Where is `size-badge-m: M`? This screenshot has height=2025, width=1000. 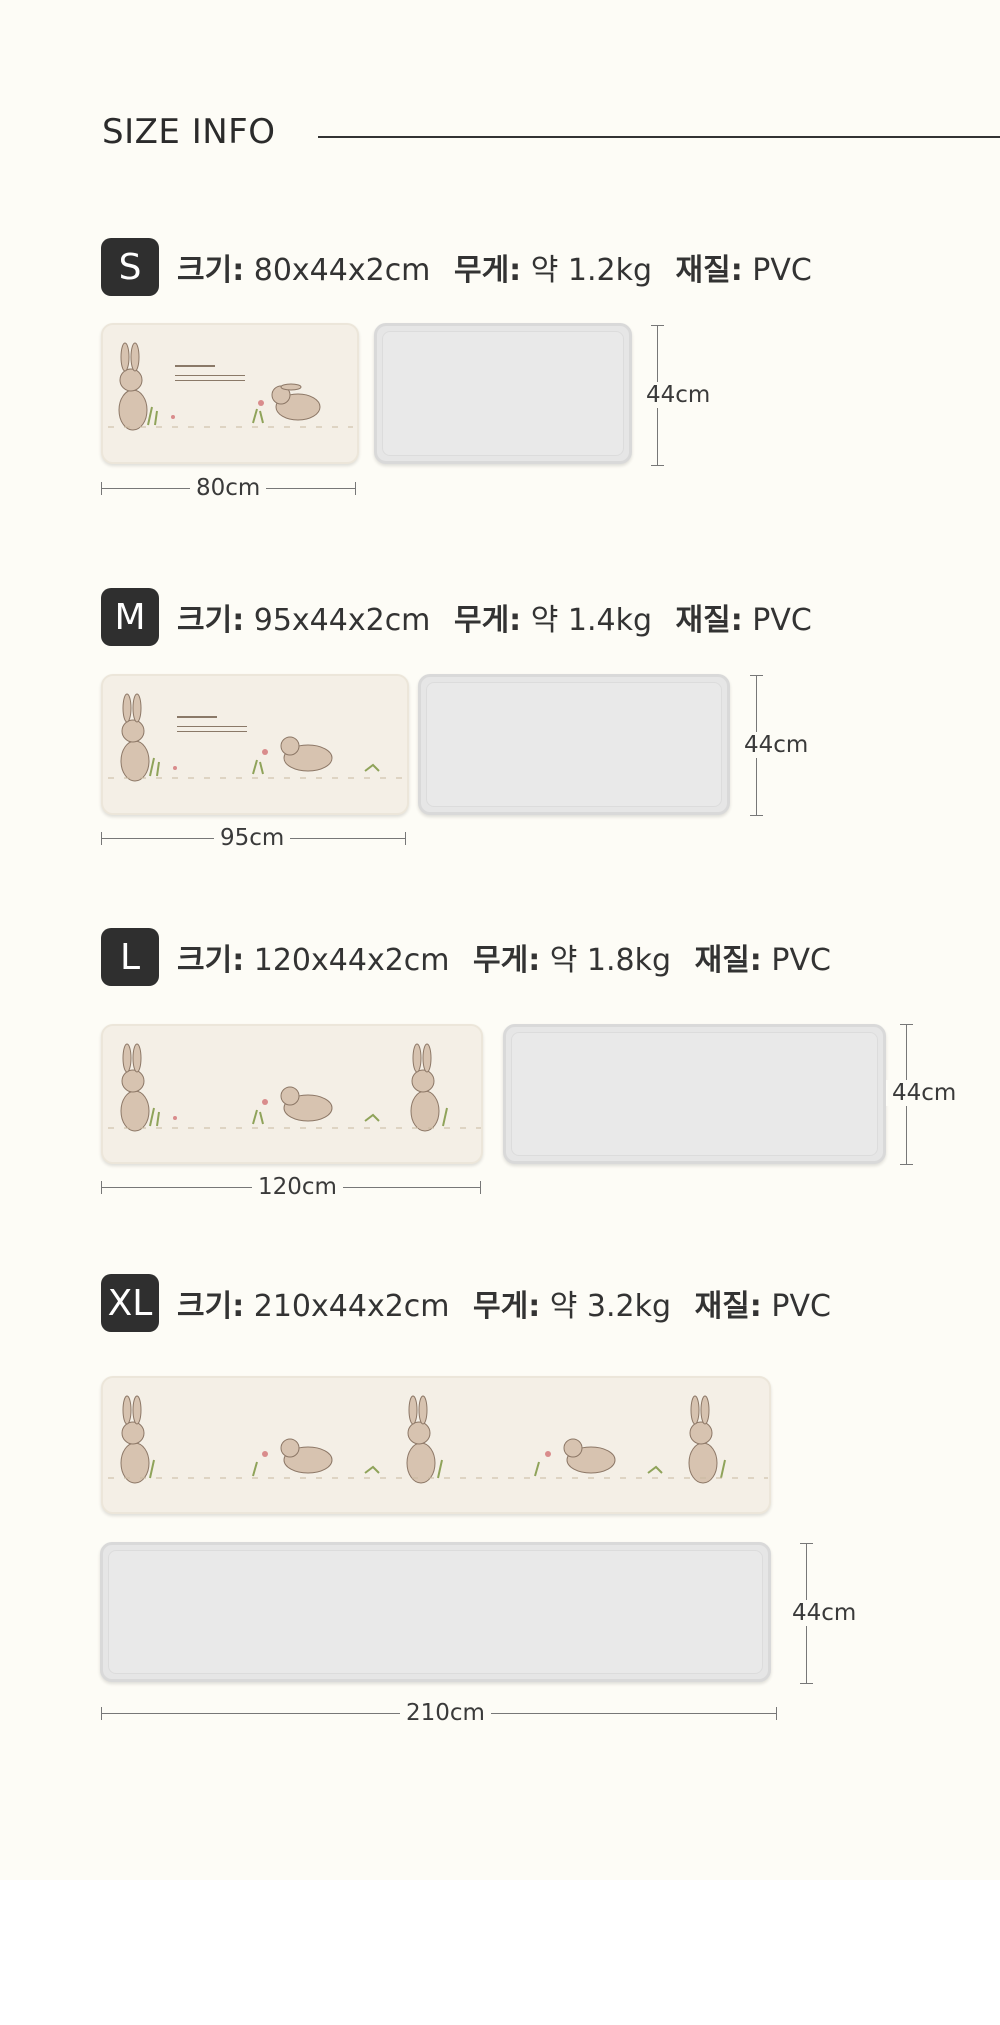 size-badge-m: M is located at coordinates (130, 617).